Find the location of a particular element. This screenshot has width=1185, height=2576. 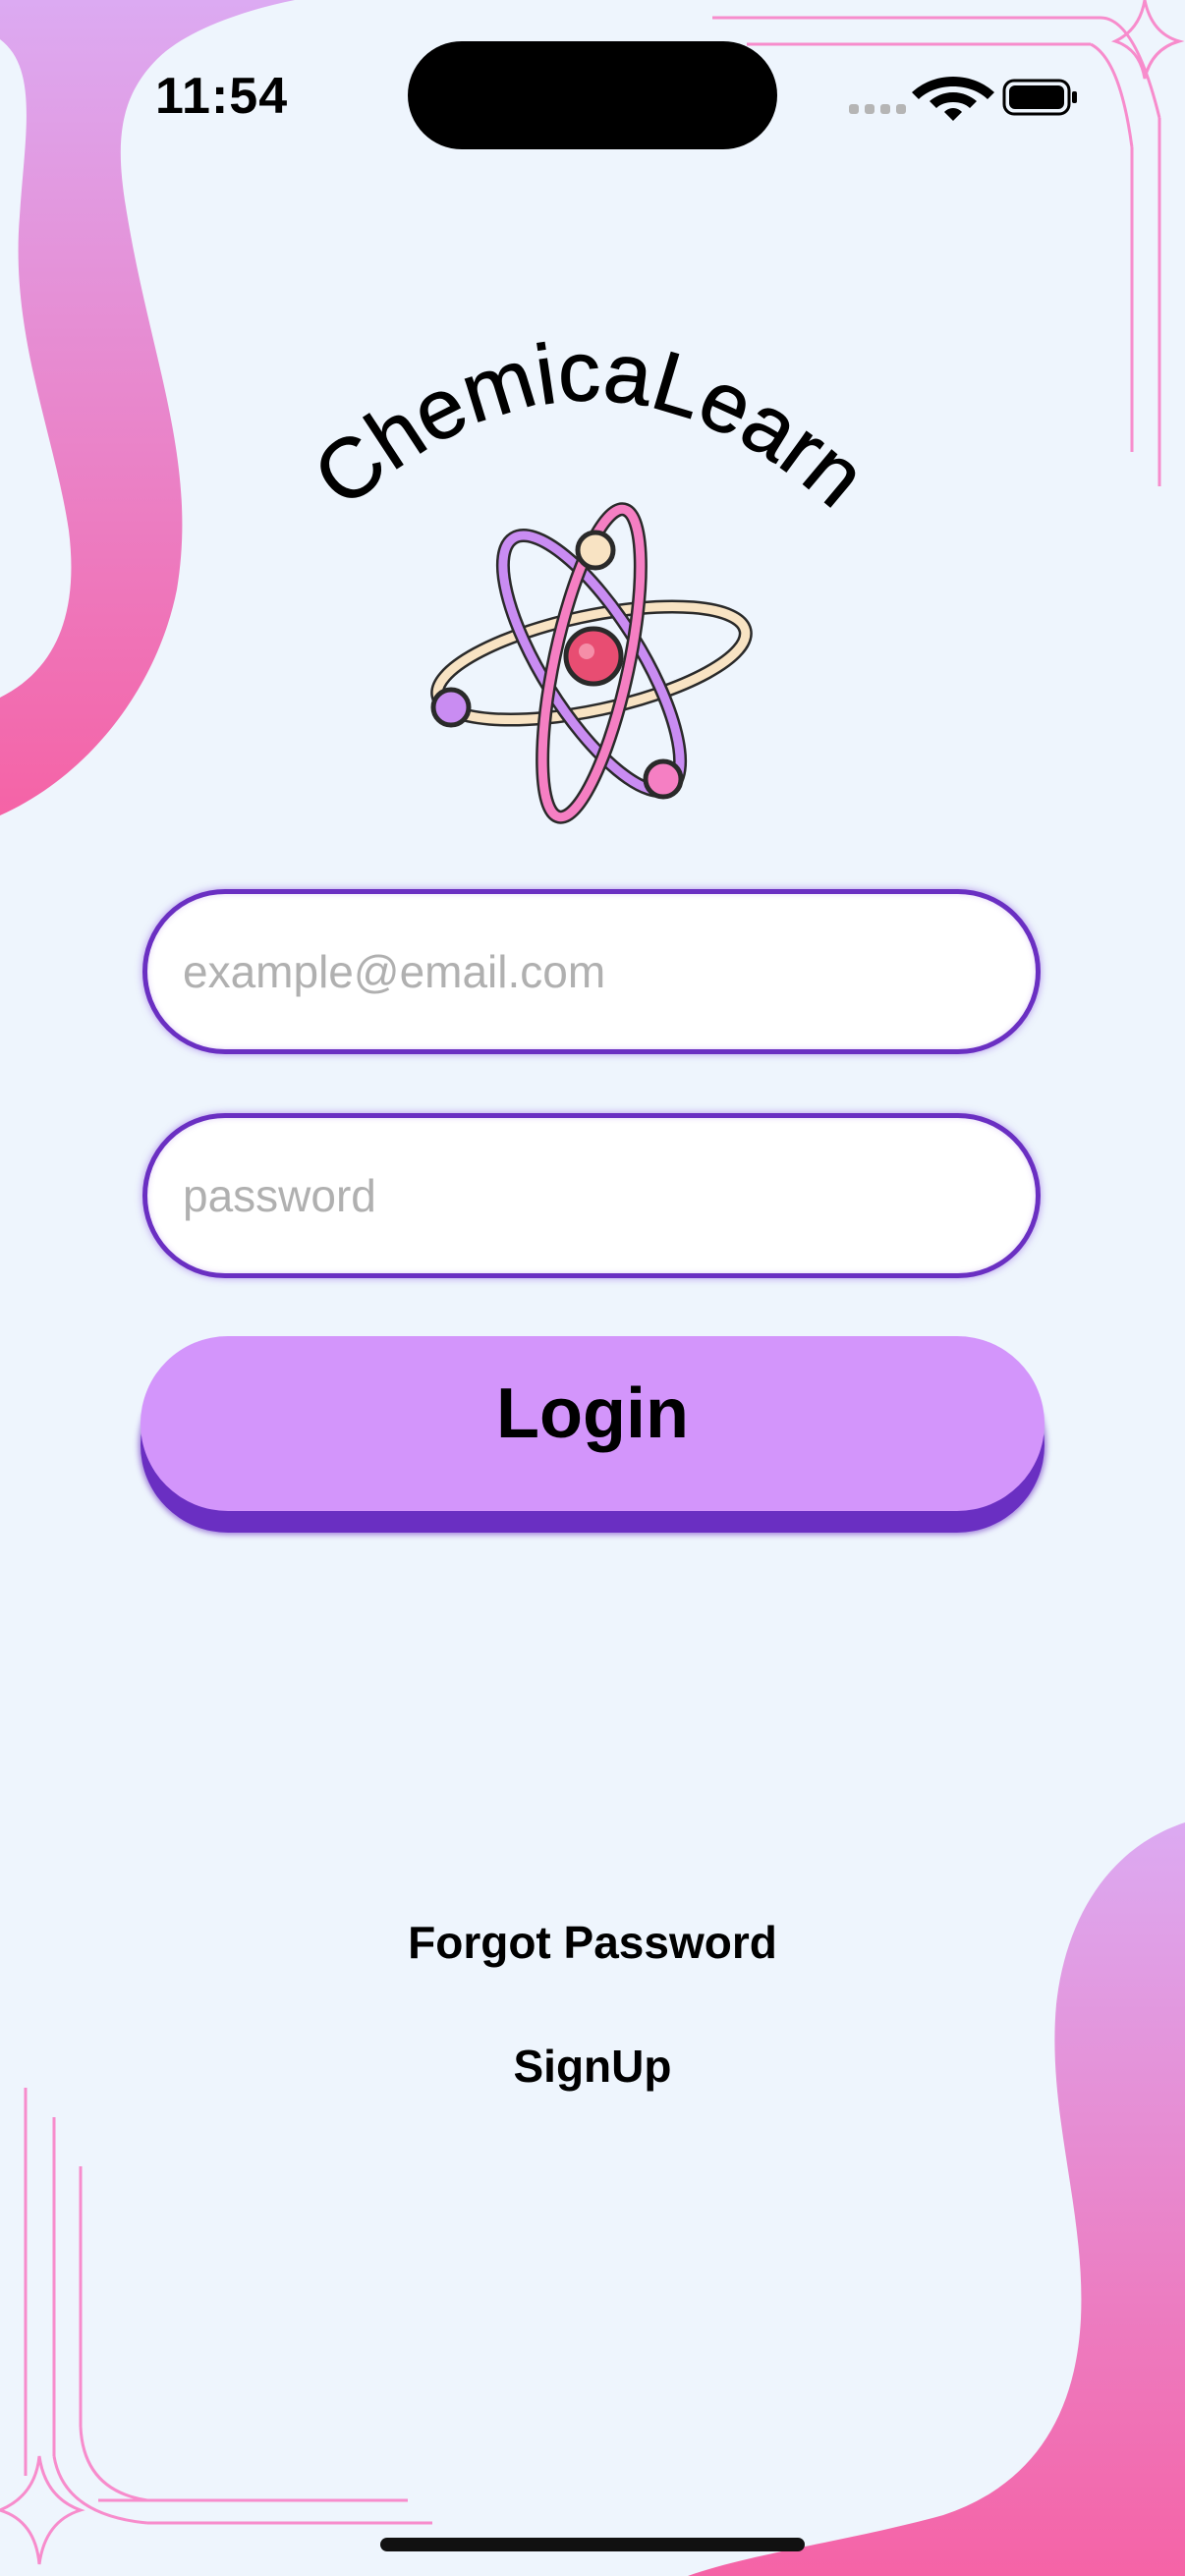

app-logo: ChemicaLearn is located at coordinates (590, 579).